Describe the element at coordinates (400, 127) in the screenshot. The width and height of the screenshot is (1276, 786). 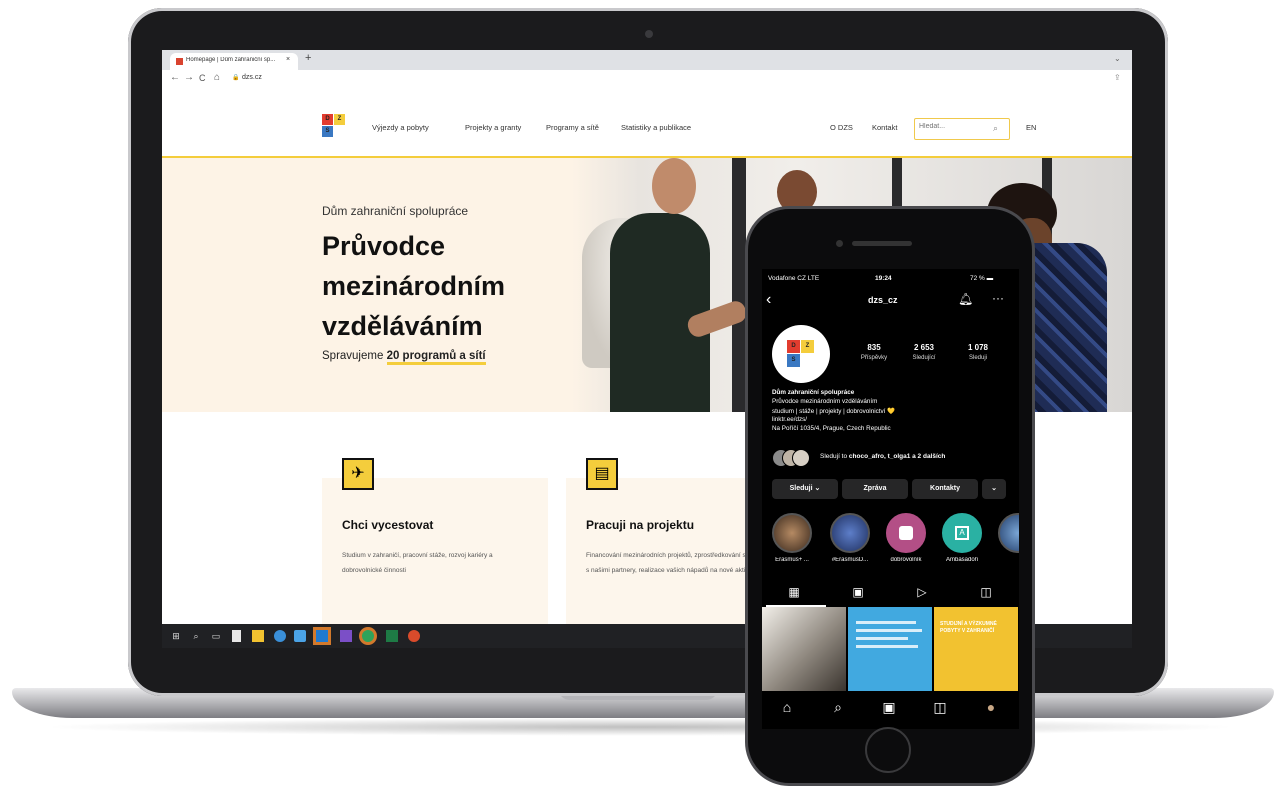
I see `nav-item-vyjezdy: Výjezdy a pobyty` at that location.